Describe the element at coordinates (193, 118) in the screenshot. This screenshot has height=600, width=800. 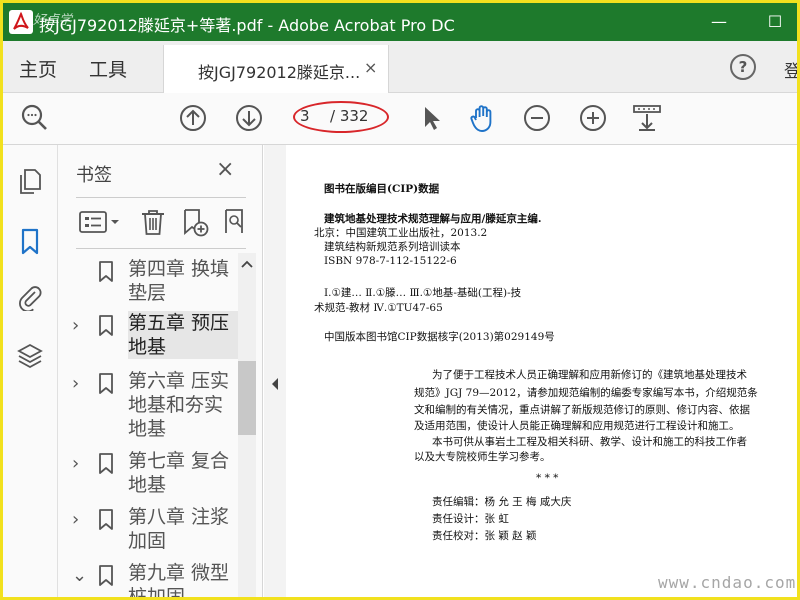
I see `previous-page-icon` at that location.